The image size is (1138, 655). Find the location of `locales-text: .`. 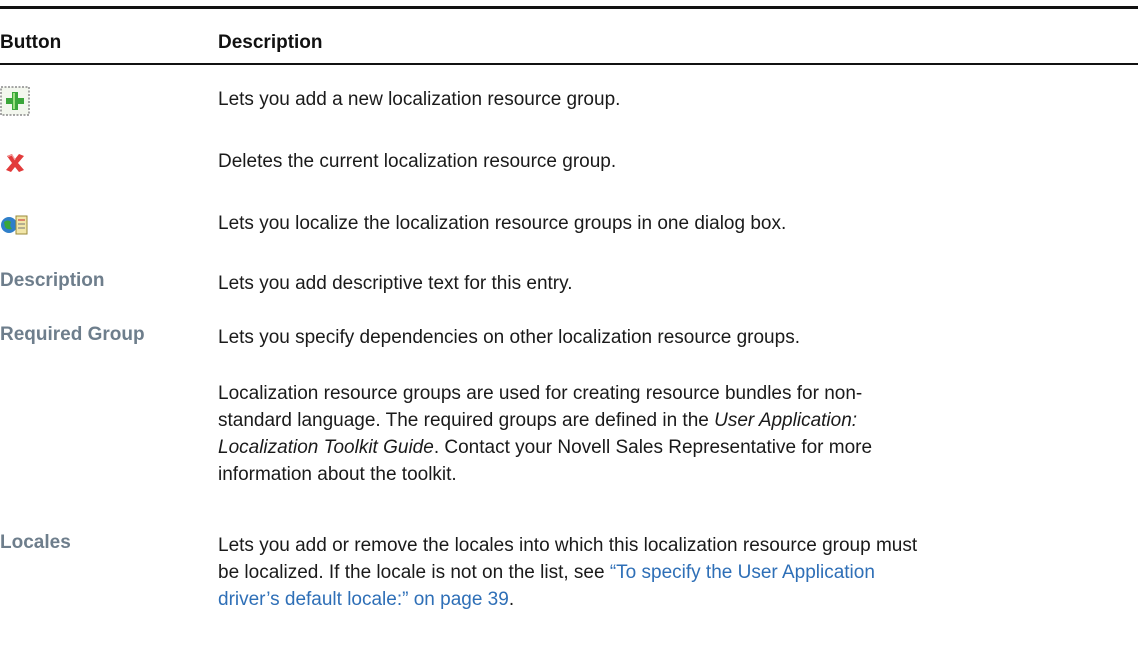

locales-text: . is located at coordinates (511, 599).